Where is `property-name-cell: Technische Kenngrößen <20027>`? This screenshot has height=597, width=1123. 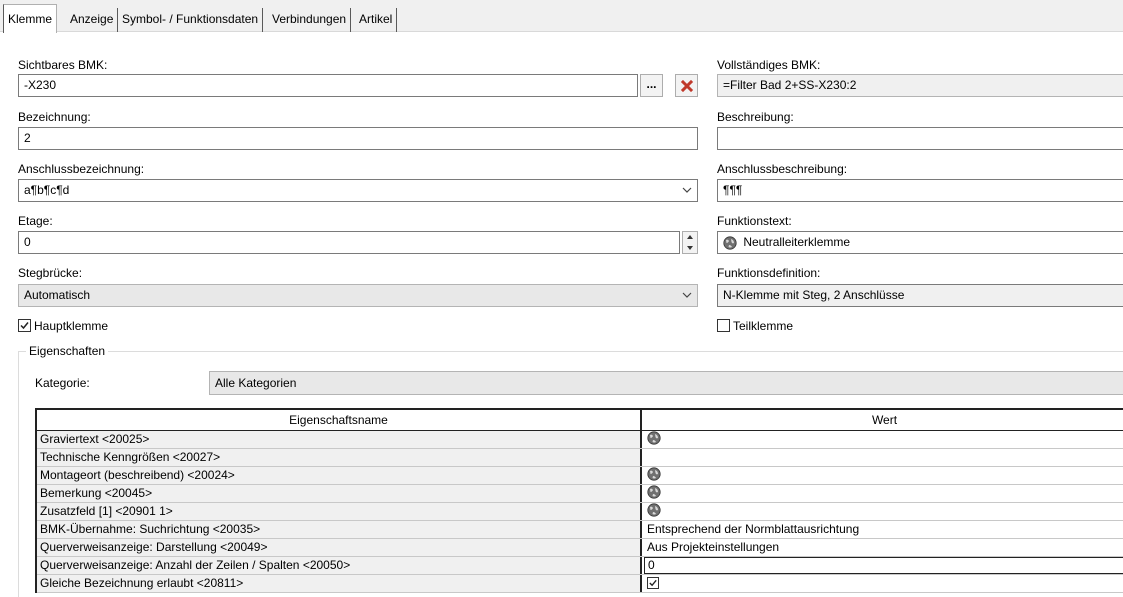
property-name-cell: Technische Kenngrößen <20027> is located at coordinates (339, 457).